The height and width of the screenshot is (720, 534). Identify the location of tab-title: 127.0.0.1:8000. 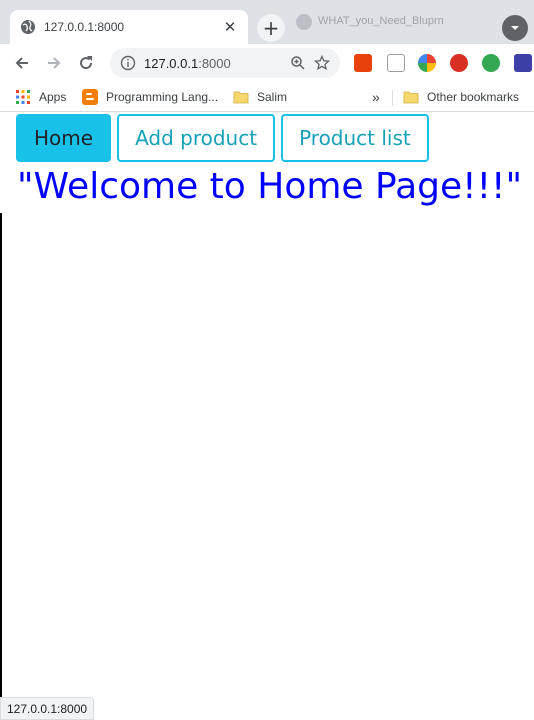
(84, 27).